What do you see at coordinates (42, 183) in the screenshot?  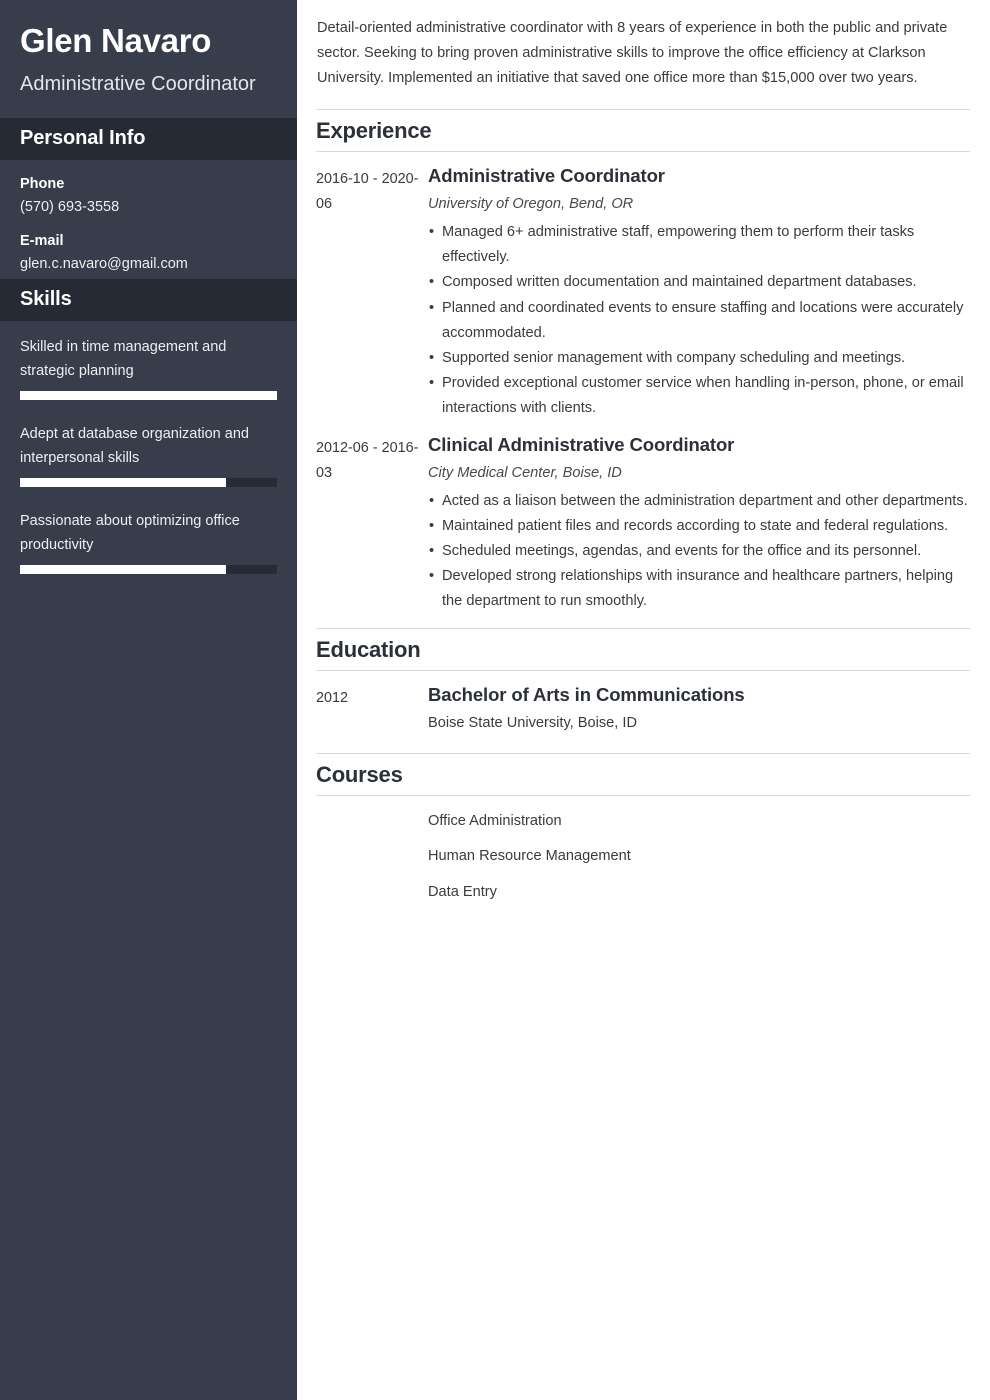 I see `contact-label: Phone` at bounding box center [42, 183].